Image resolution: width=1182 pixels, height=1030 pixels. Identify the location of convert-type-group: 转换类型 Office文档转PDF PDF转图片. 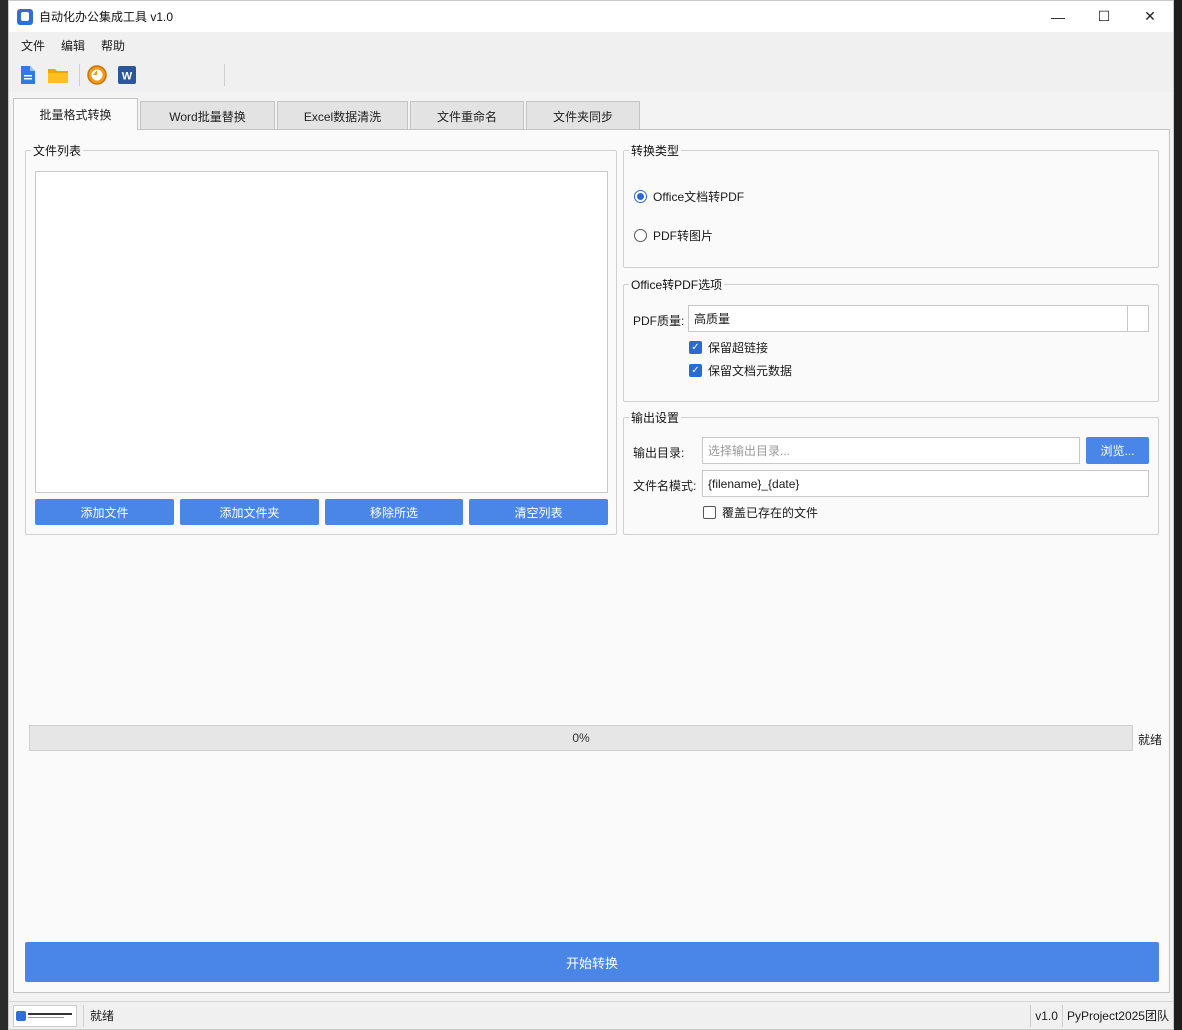
(891, 205).